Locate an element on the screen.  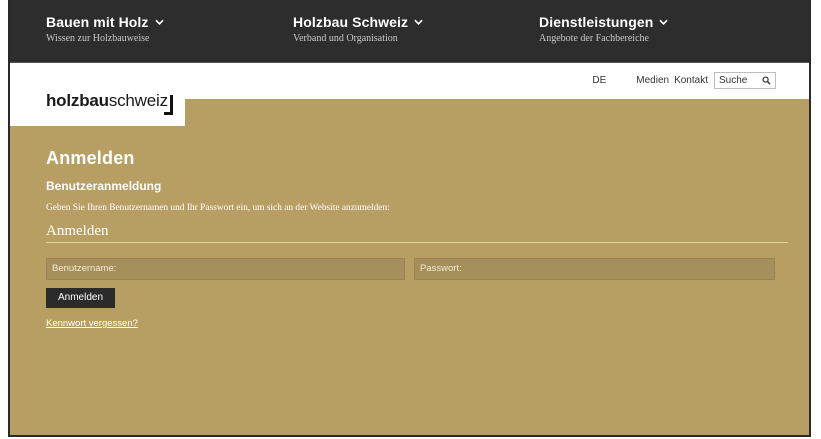
nav-item-holzbau-schweiz: Holzbau Schweiz Verband und Organisation is located at coordinates (358, 29).